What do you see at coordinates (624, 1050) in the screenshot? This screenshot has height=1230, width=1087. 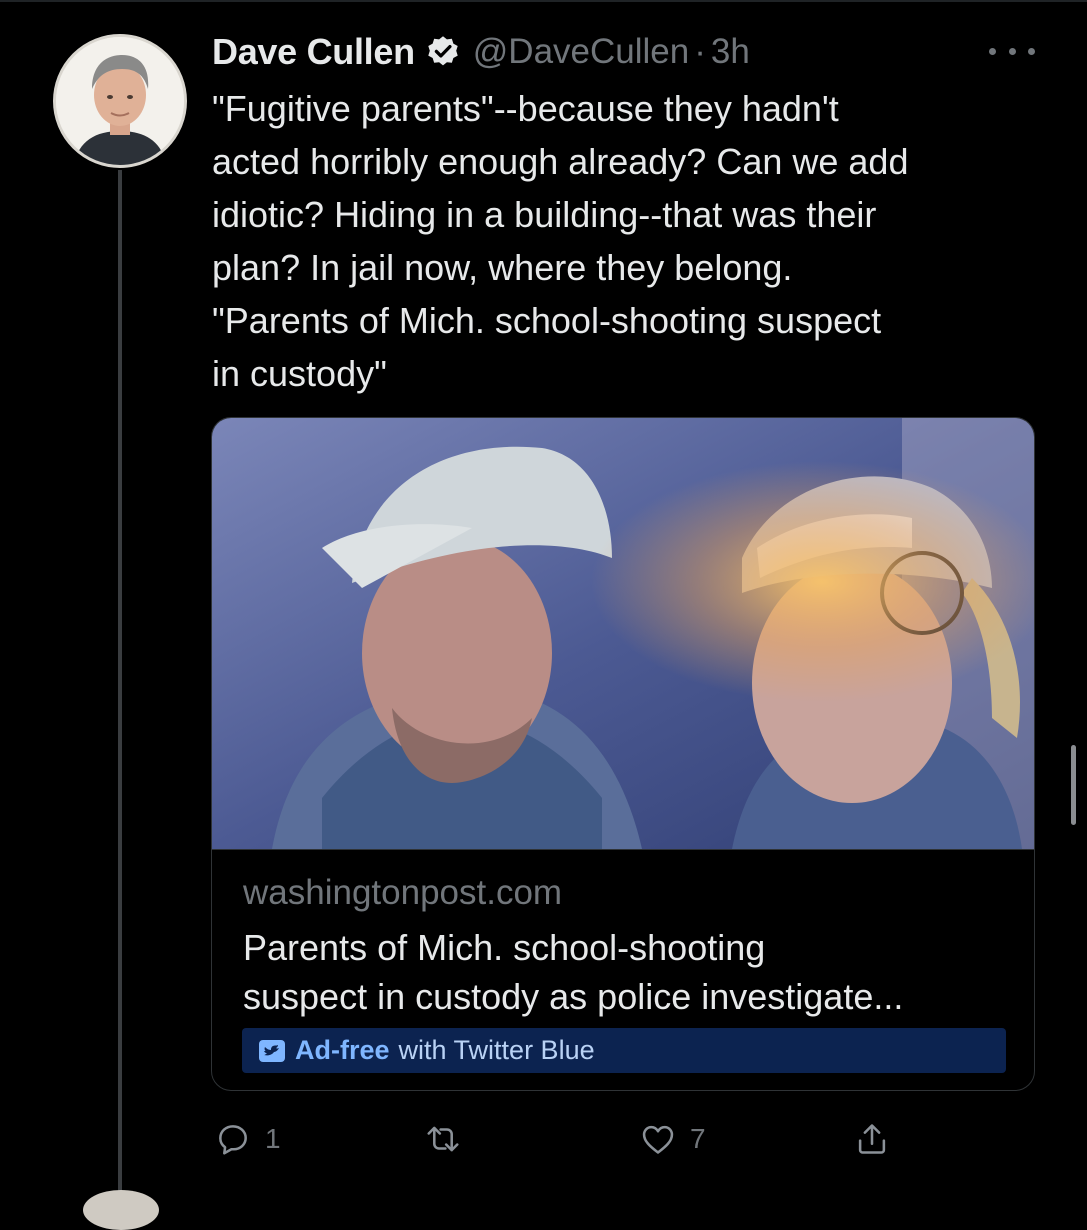 I see `twitter-blue-promo: Ad-free with Twitter Blue` at bounding box center [624, 1050].